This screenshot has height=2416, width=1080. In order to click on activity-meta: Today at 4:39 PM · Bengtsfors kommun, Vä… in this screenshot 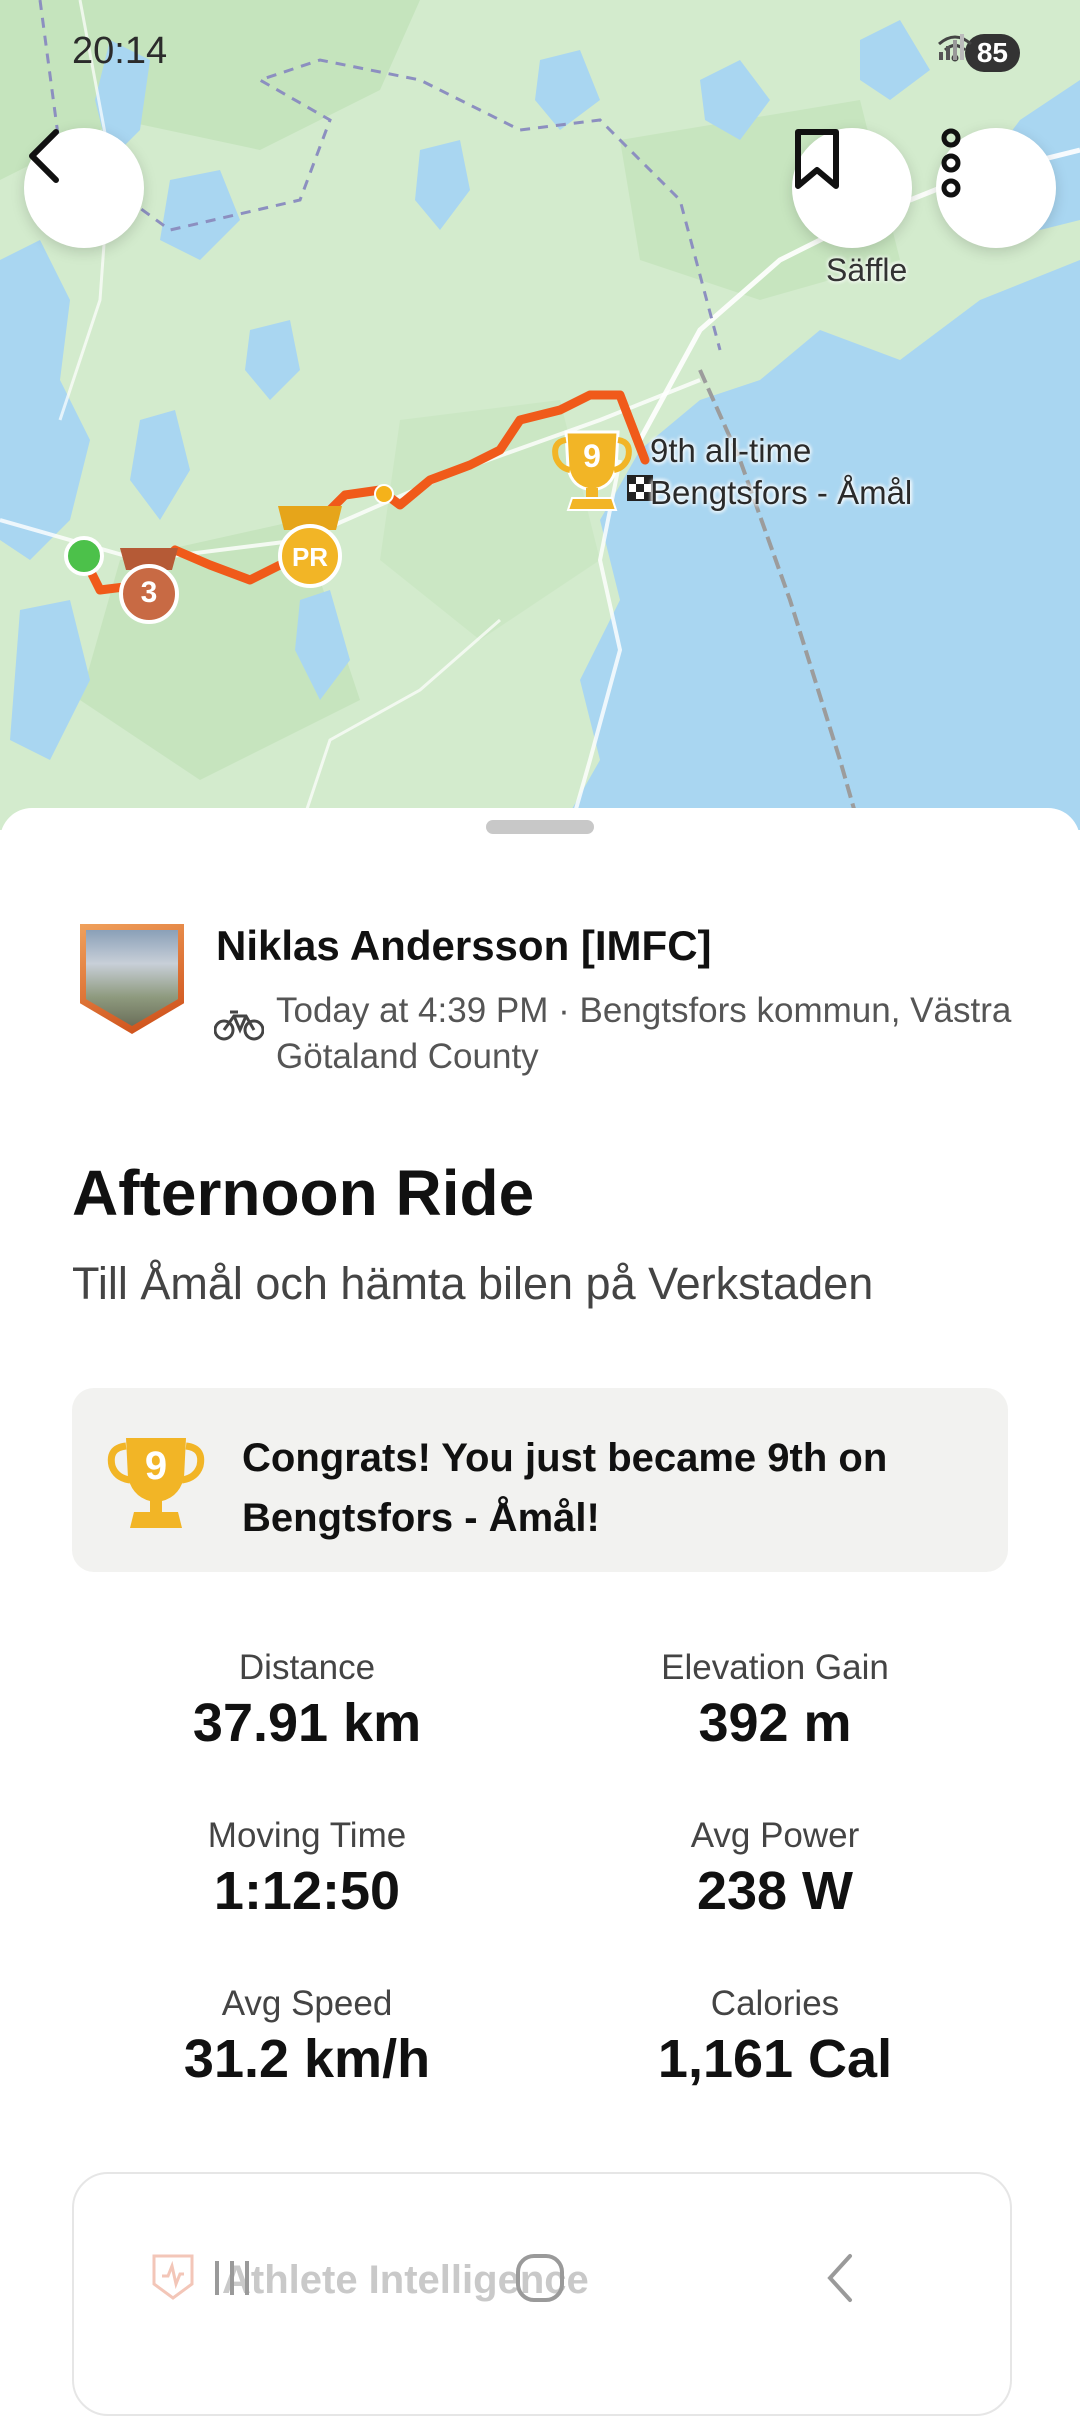, I will do `click(644, 1033)`.